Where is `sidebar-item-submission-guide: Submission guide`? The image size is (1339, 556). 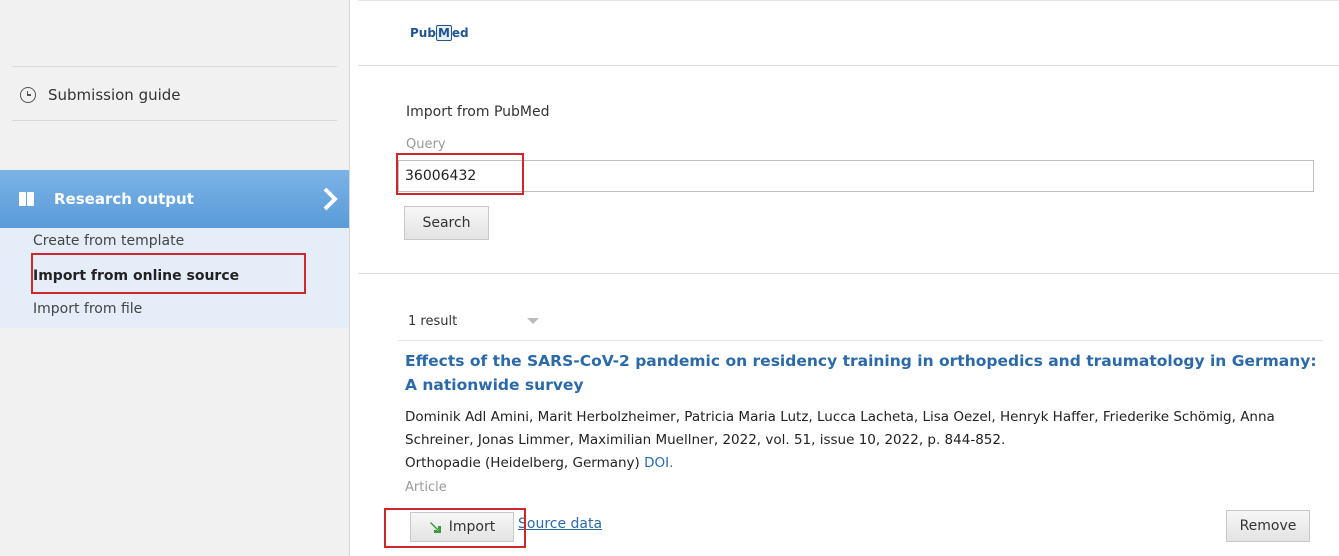 sidebar-item-submission-guide: Submission guide is located at coordinates (172, 95).